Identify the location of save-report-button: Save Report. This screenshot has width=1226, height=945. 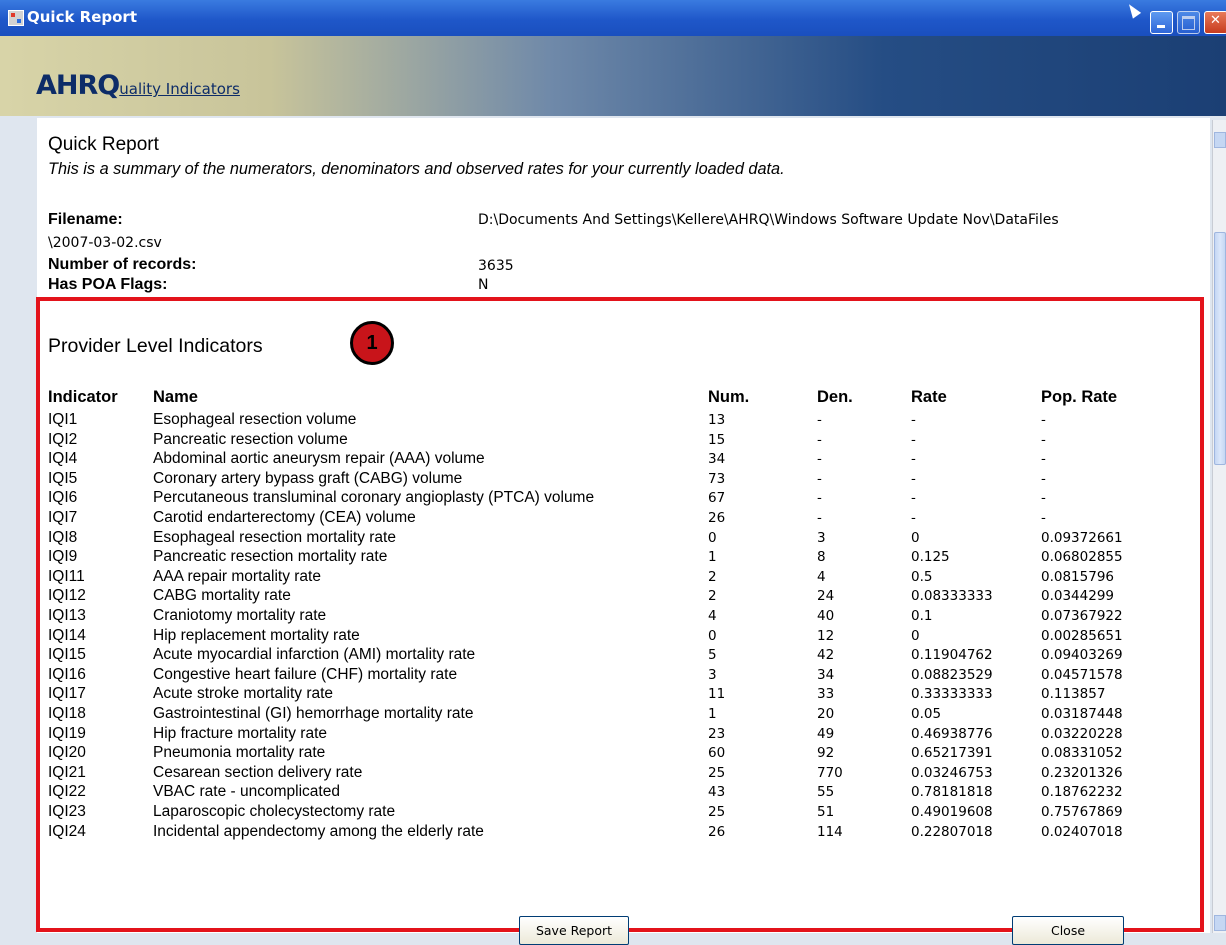
(574, 930).